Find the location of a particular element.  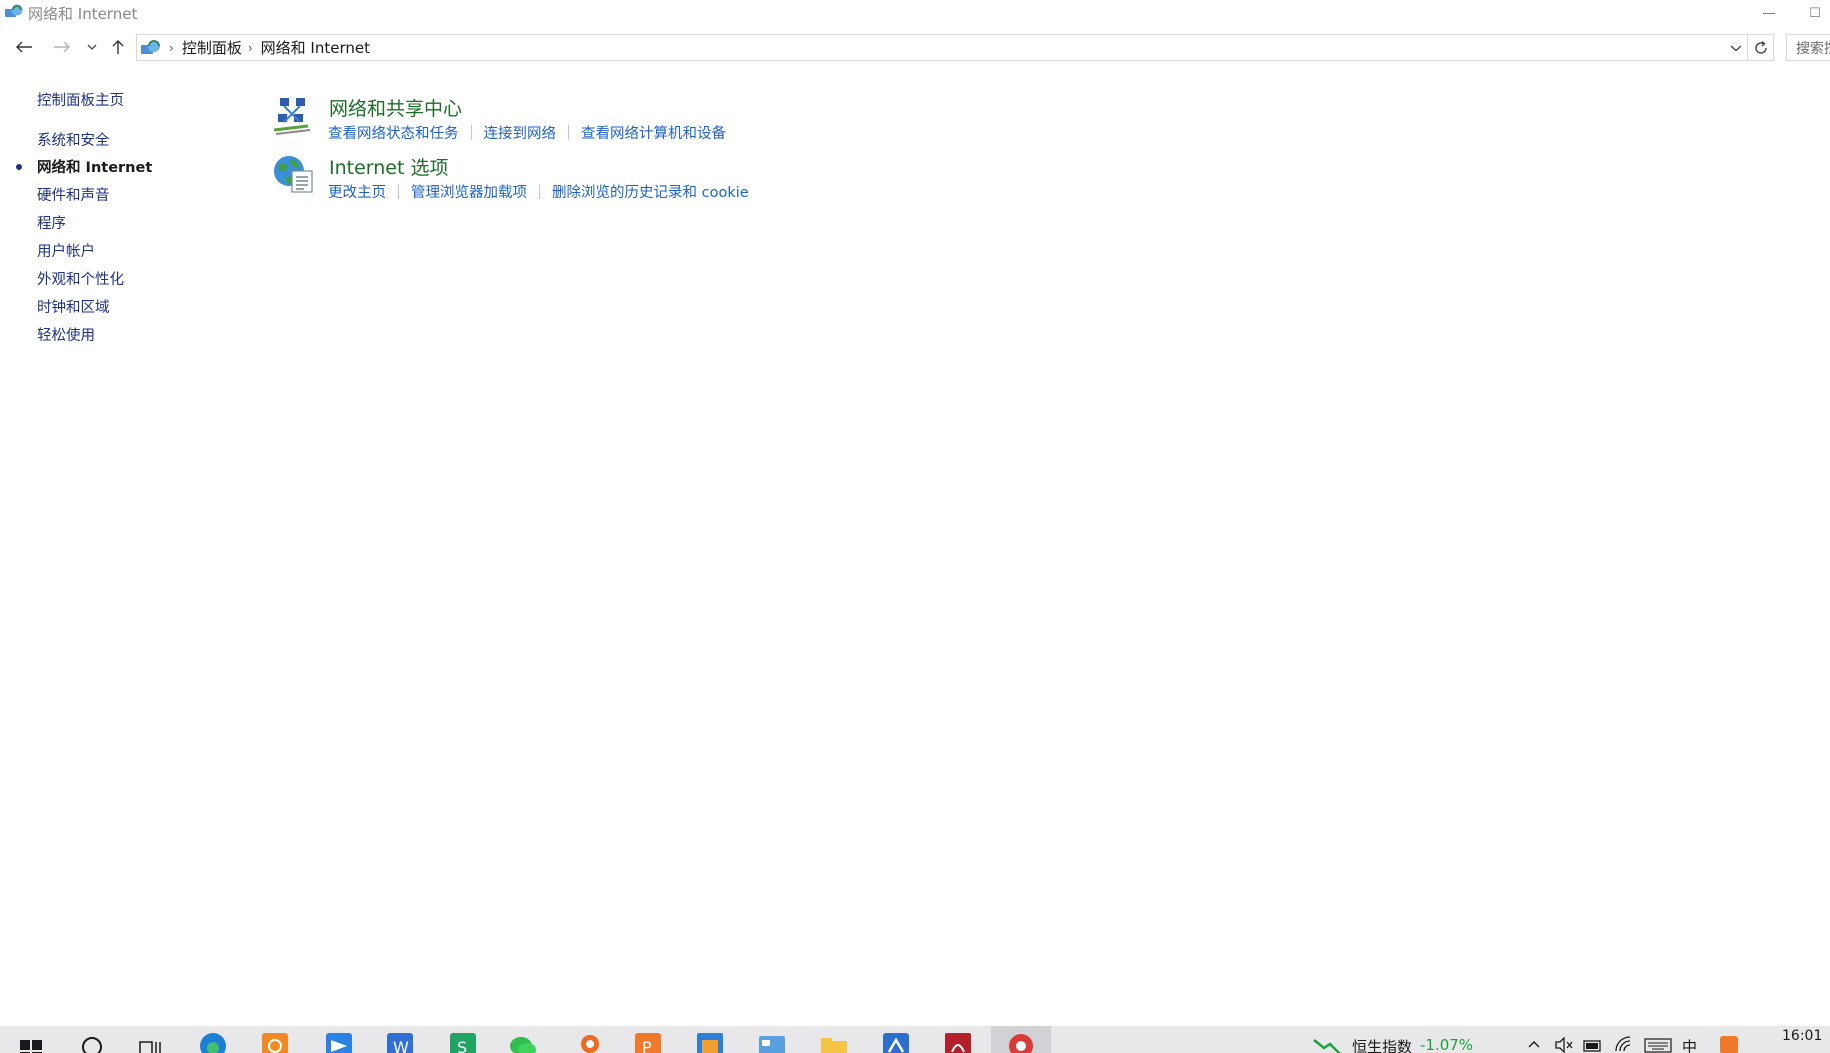

sidebar-item-user-accounts: 用户帐户 is located at coordinates (66, 250).